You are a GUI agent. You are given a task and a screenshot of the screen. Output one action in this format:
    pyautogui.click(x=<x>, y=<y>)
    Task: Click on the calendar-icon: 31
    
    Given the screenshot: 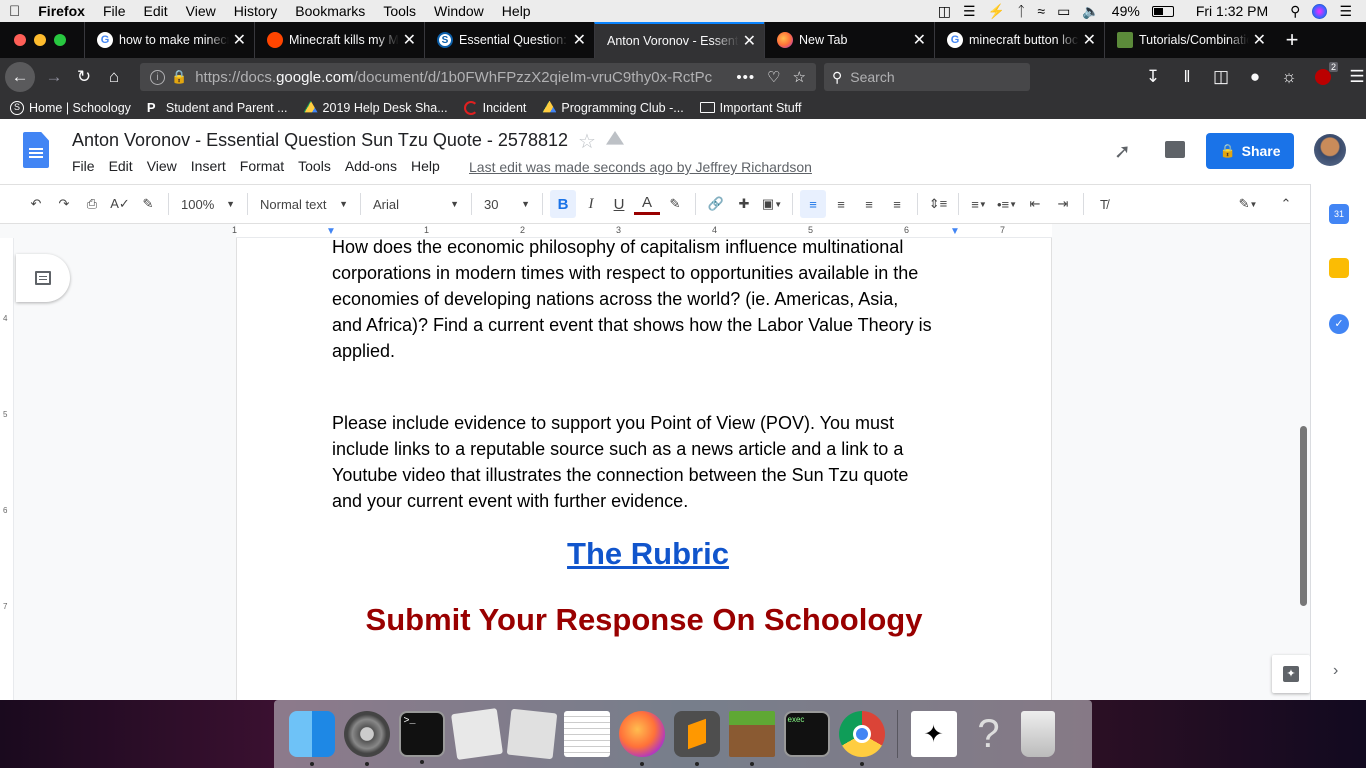 What is the action you would take?
    pyautogui.click(x=1339, y=214)
    